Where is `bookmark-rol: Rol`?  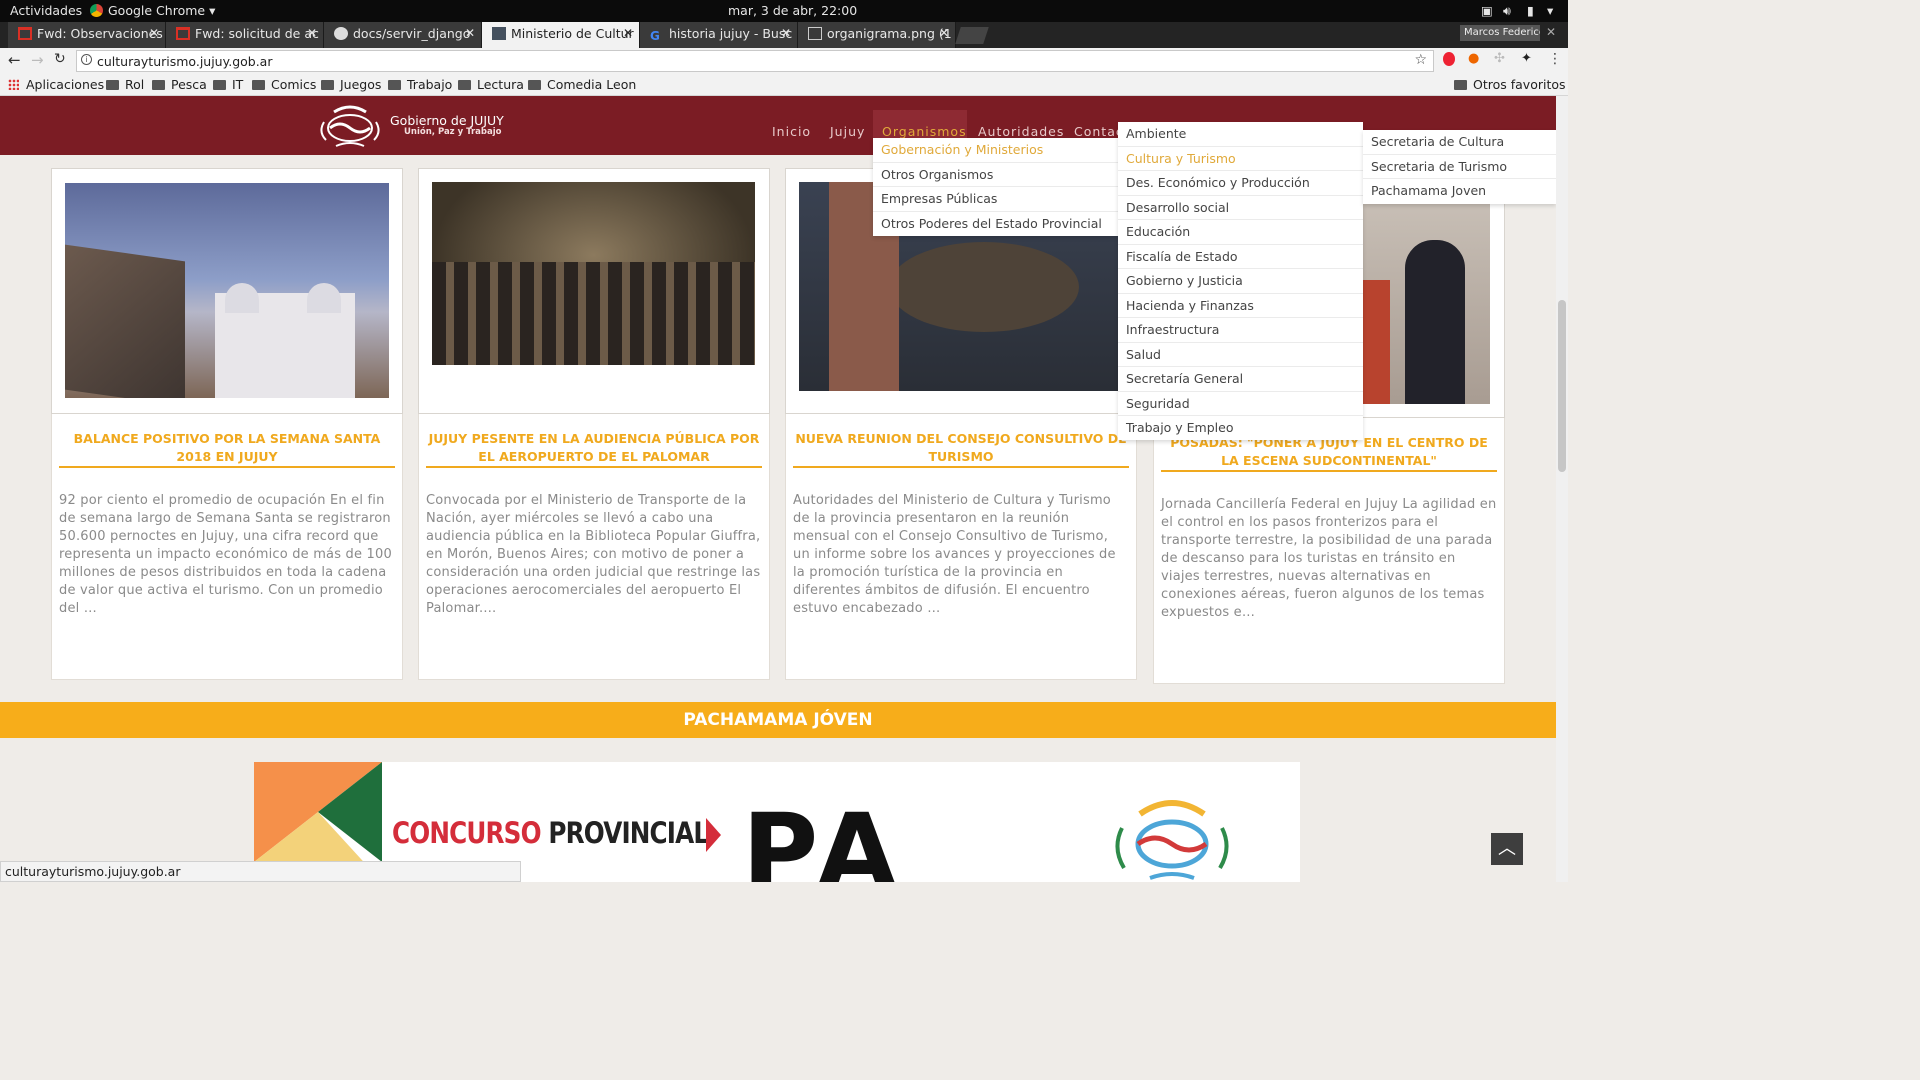
bookmark-rol: Rol is located at coordinates (125, 84).